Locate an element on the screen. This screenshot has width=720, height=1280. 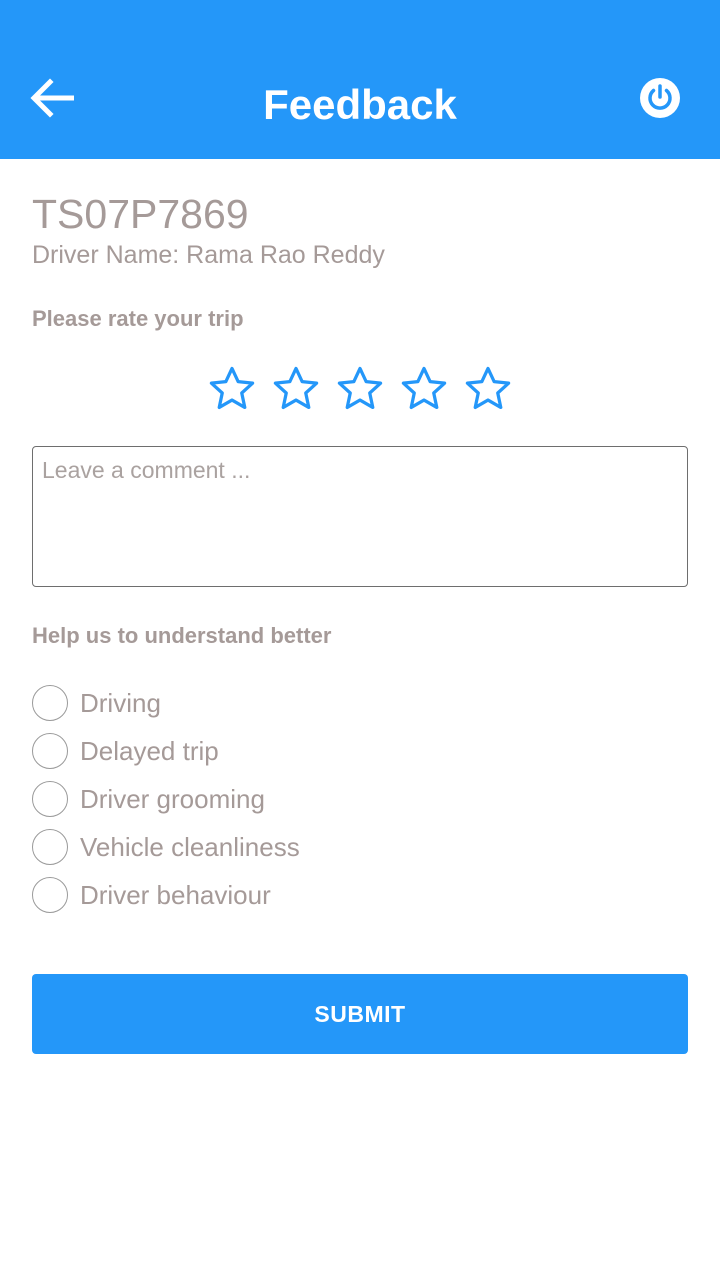
option-label: Driver grooming is located at coordinates (172, 799).